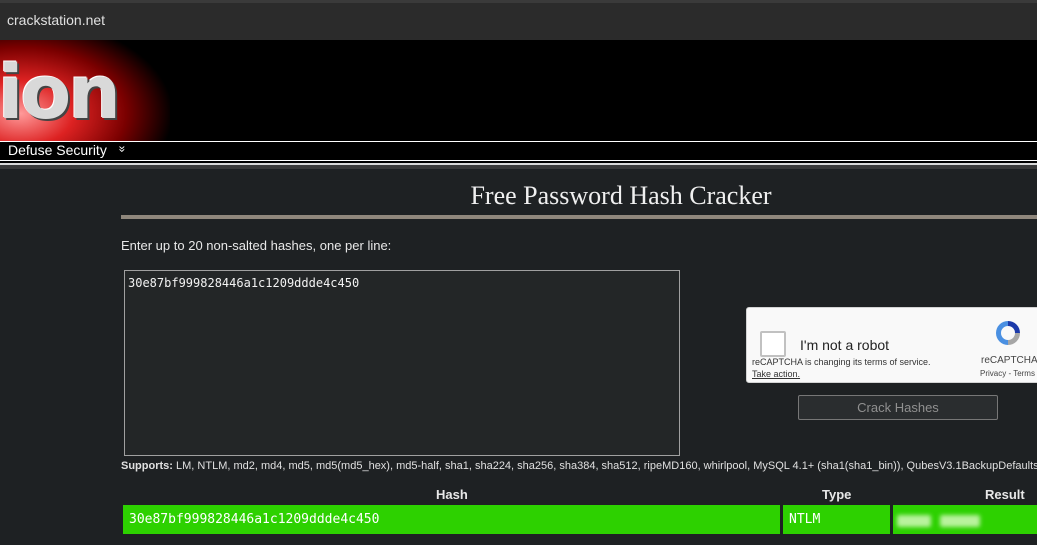  Describe the element at coordinates (56, 20) in the screenshot. I see `url-text: crackstation.net` at that location.